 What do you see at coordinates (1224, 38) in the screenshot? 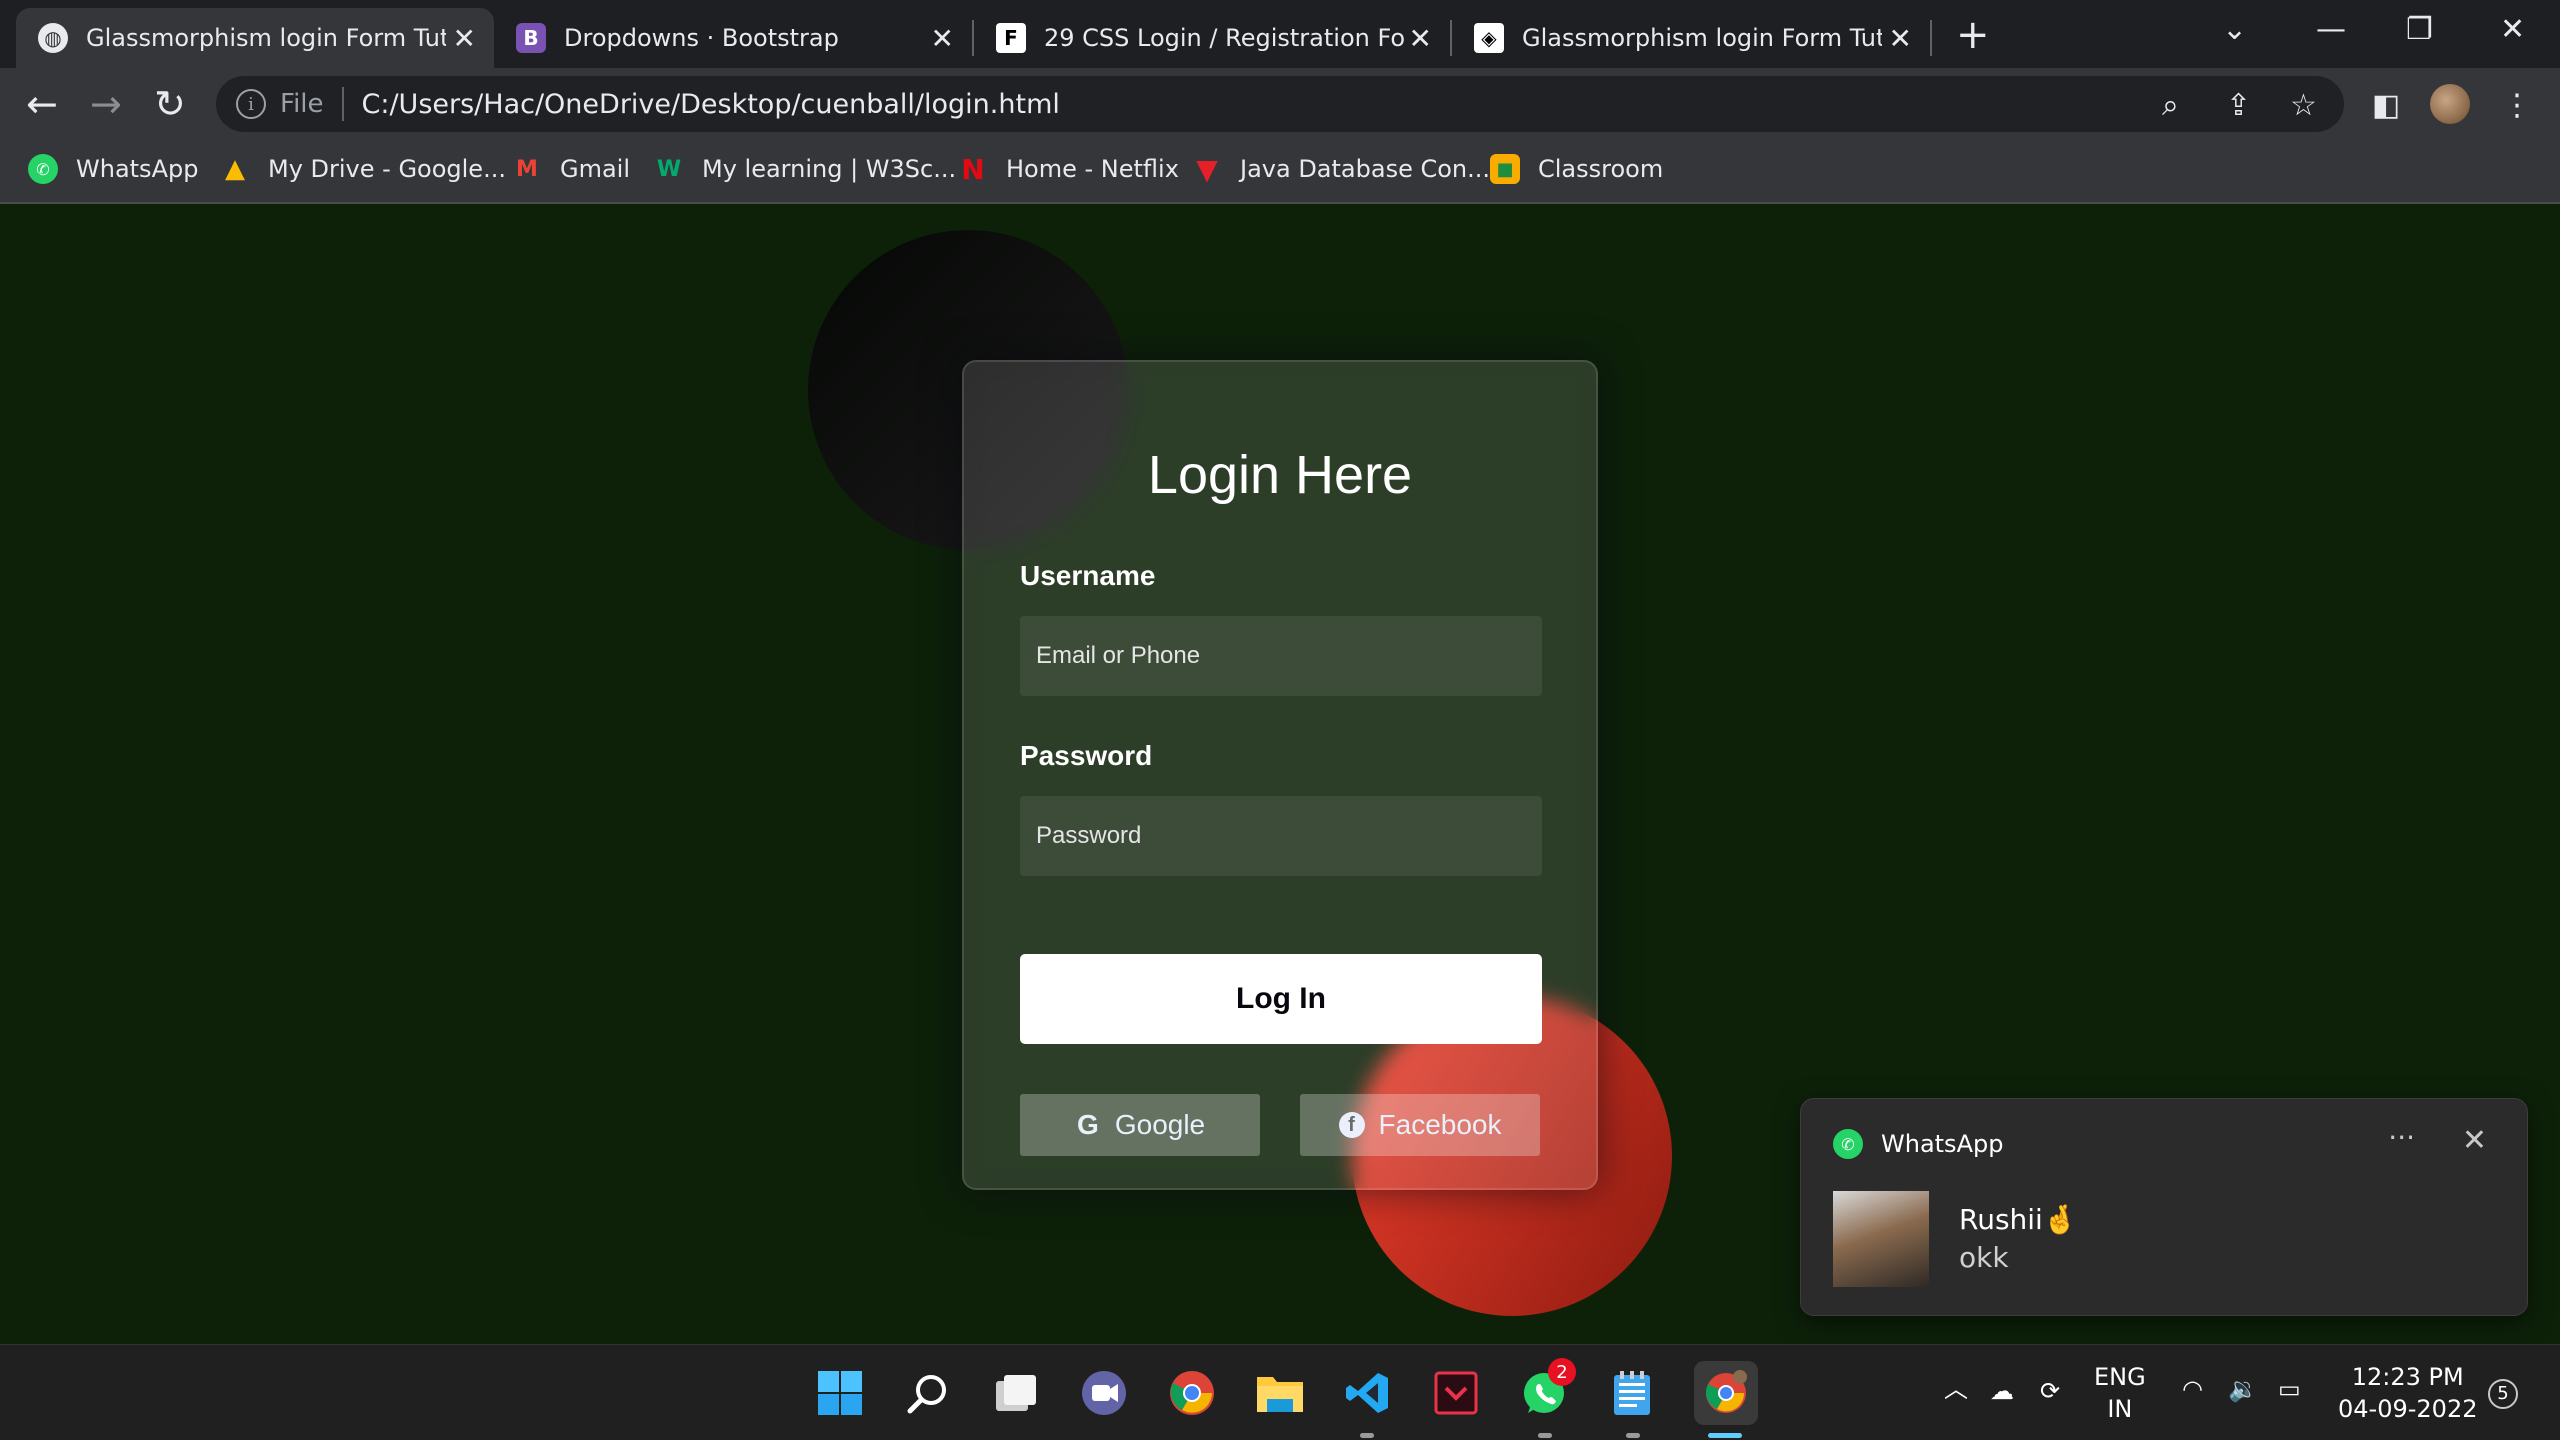
I see `tab-title: 29 CSS Login / Registration Forms` at bounding box center [1224, 38].